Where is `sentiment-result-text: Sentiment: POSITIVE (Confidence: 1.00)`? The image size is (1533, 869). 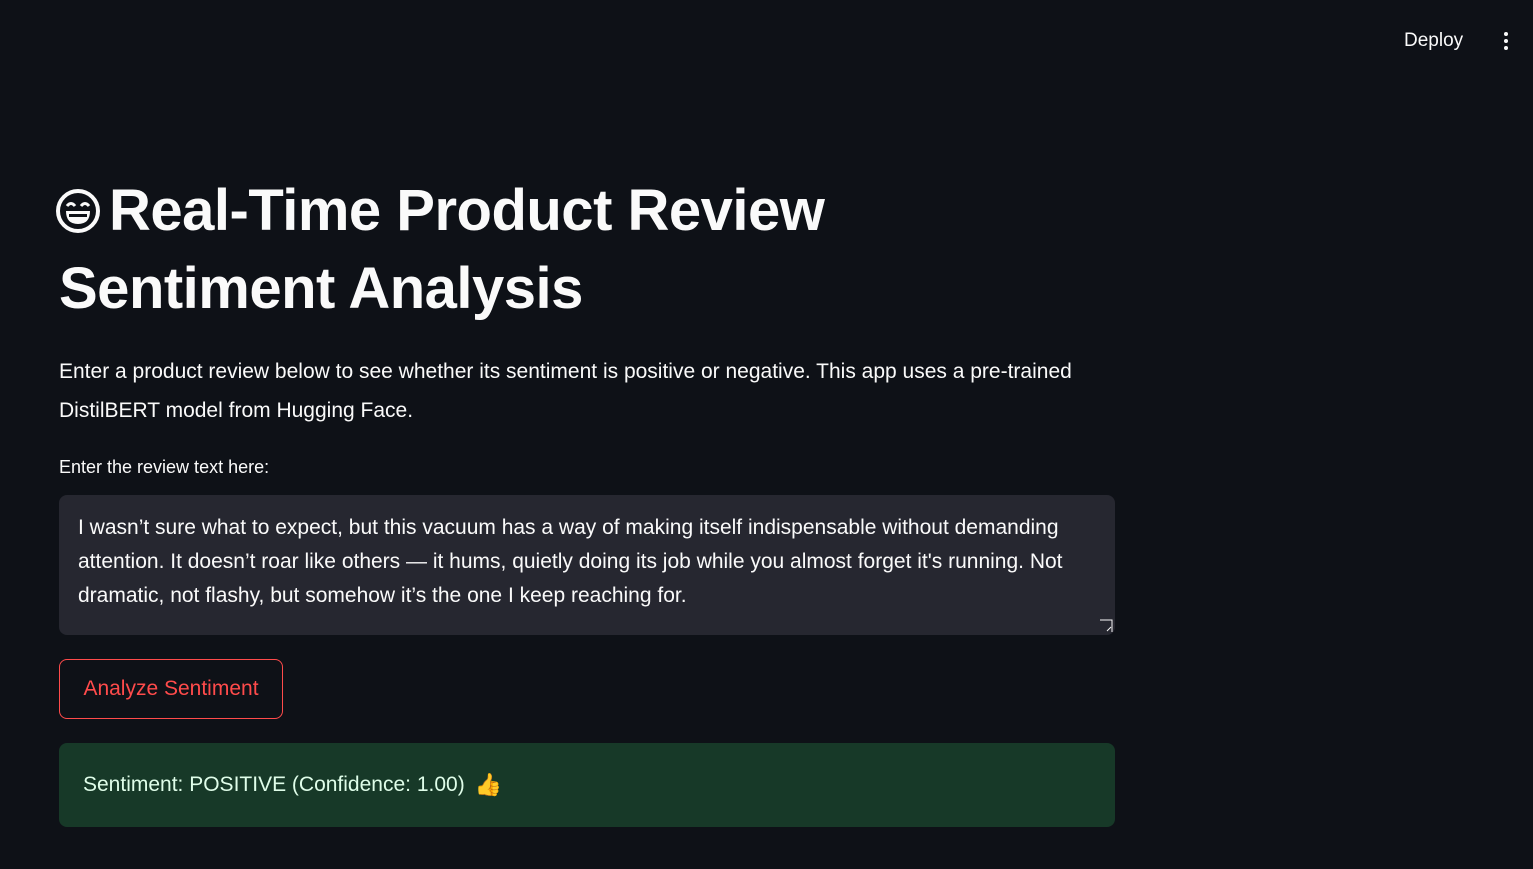
sentiment-result-text: Sentiment: POSITIVE (Confidence: 1.00) is located at coordinates (274, 784).